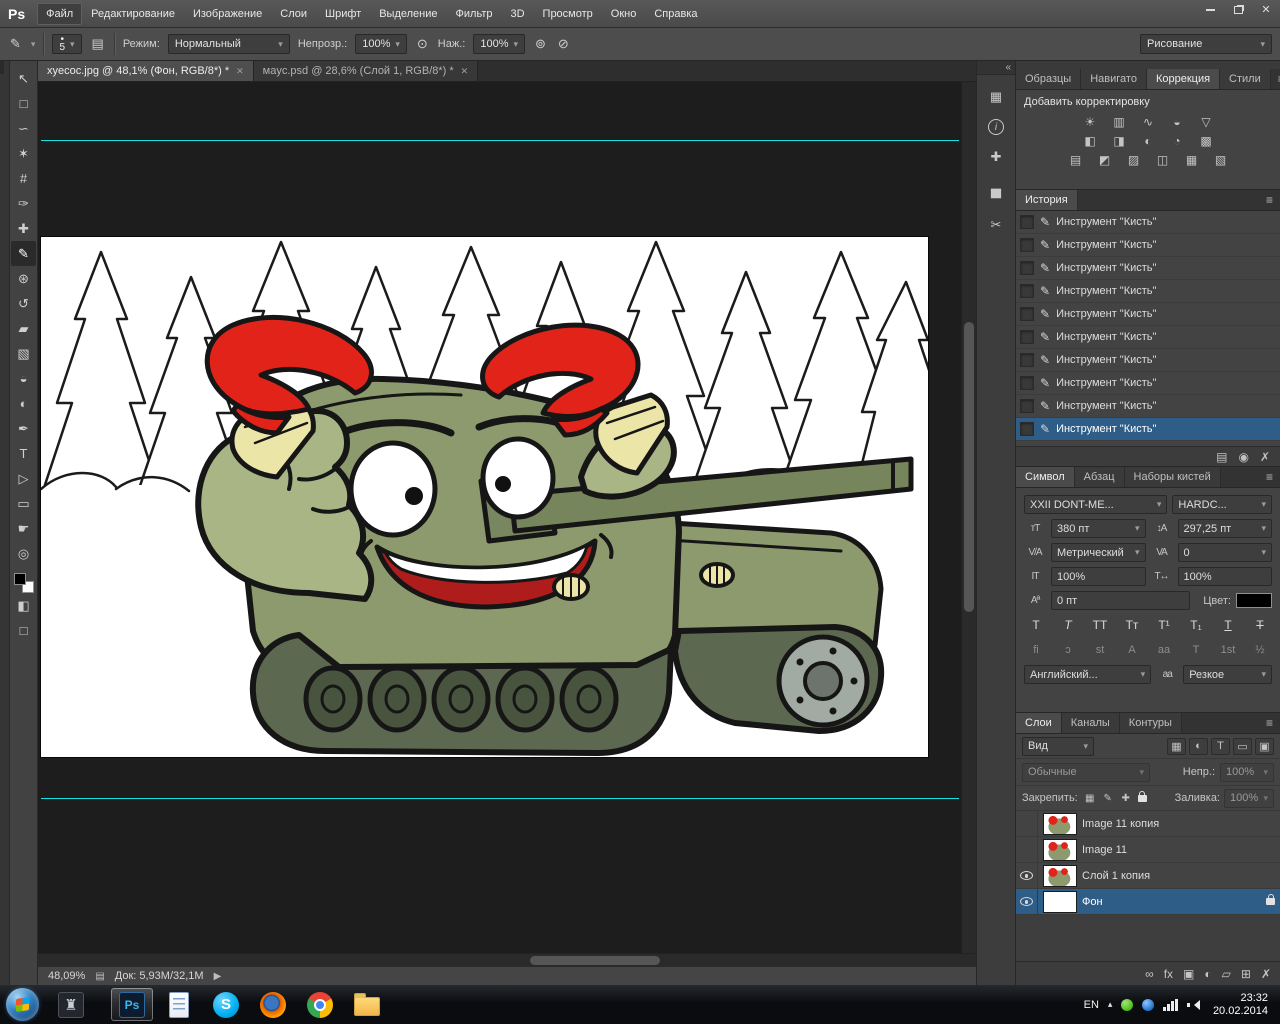 Image resolution: width=1280 pixels, height=1024 pixels. What do you see at coordinates (1238, 9) in the screenshot?
I see `restore-button` at bounding box center [1238, 9].